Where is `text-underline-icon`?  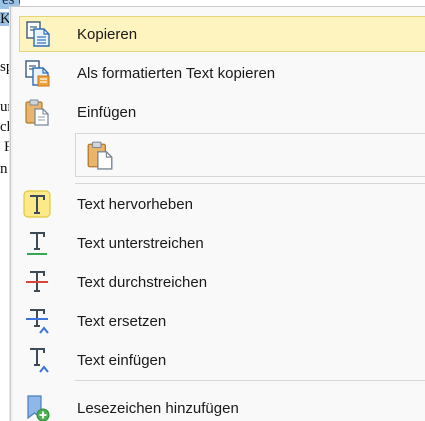 text-underline-icon is located at coordinates (37, 243).